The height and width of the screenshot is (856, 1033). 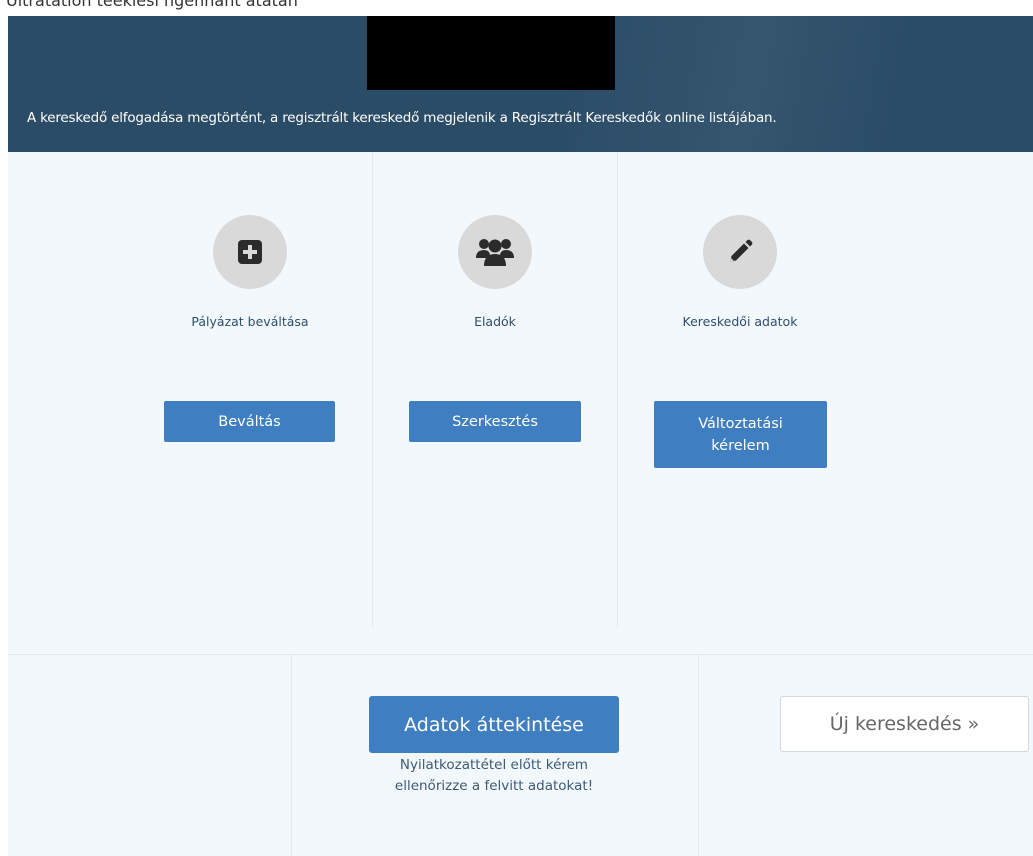 I want to click on review-data-button: Adatok áttekintése, so click(x=494, y=724).